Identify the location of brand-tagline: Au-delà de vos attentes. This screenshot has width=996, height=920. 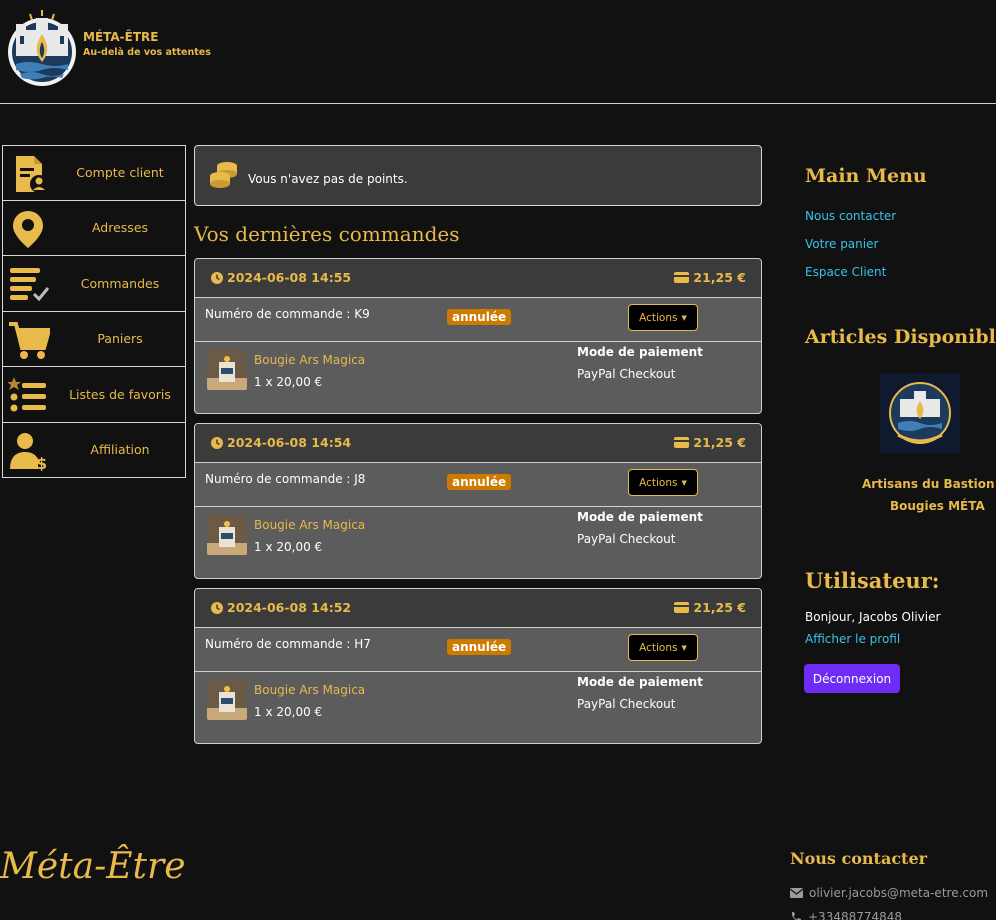
(147, 52).